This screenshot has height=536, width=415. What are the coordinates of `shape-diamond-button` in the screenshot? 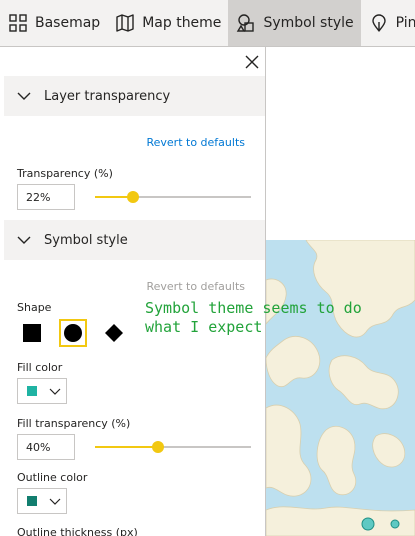 It's located at (114, 333).